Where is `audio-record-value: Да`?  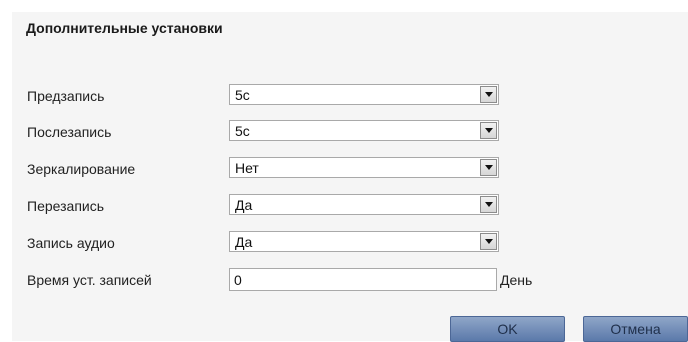 audio-record-value: Да is located at coordinates (244, 242).